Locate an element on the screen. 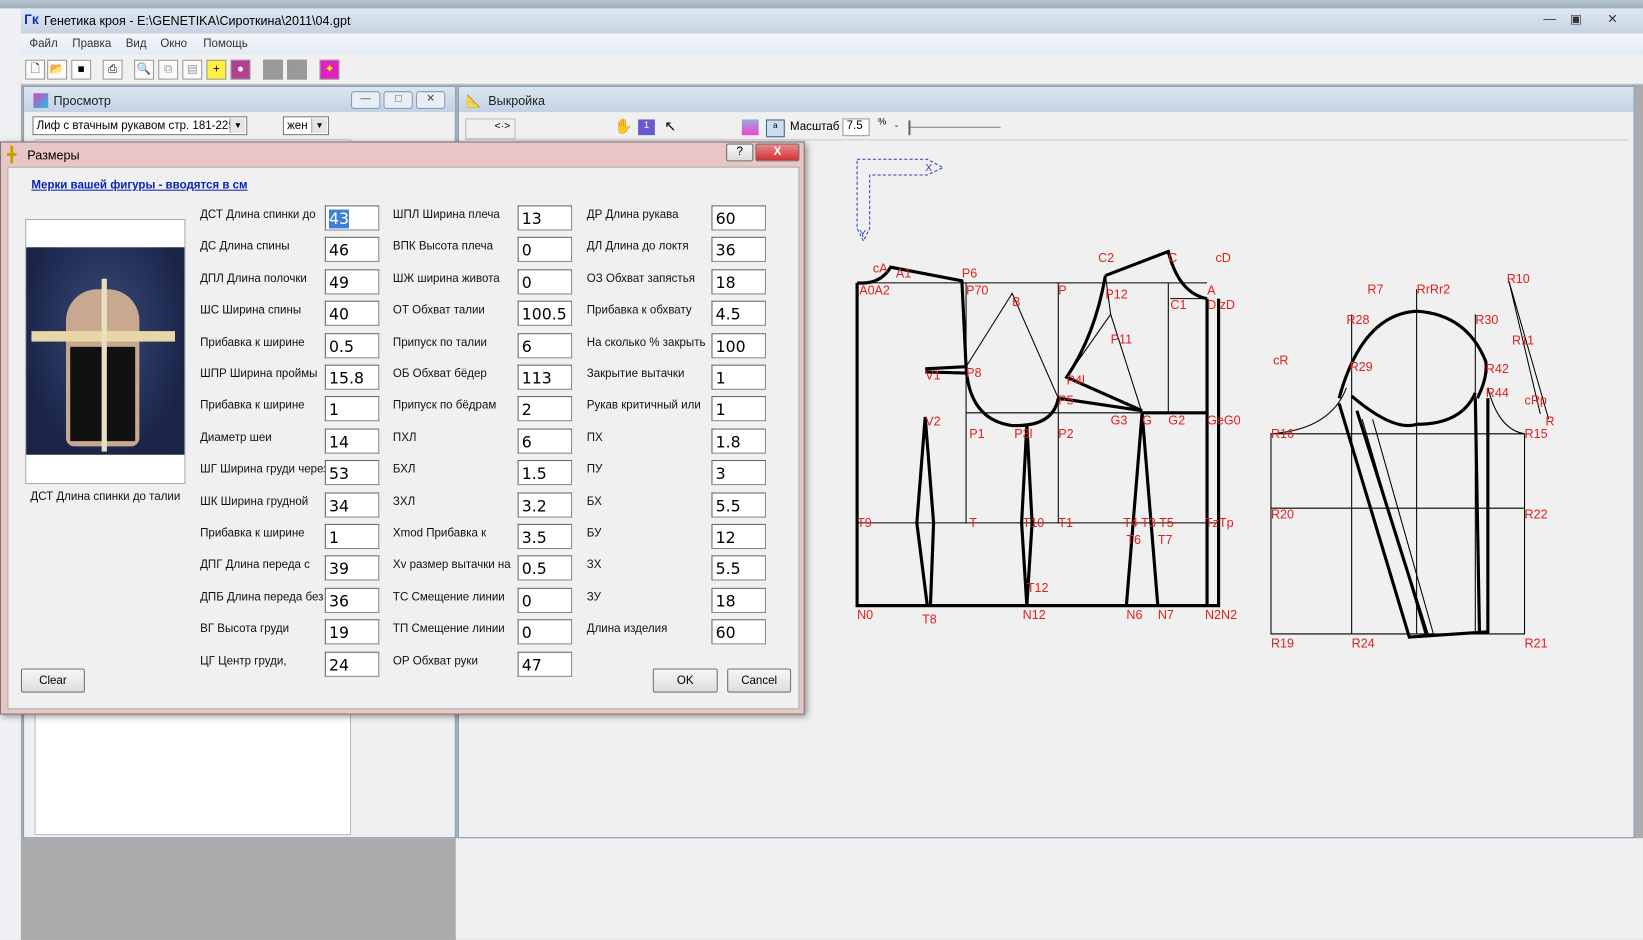 The height and width of the screenshot is (940, 1643). measurement-value: 0.5 is located at coordinates (342, 346).